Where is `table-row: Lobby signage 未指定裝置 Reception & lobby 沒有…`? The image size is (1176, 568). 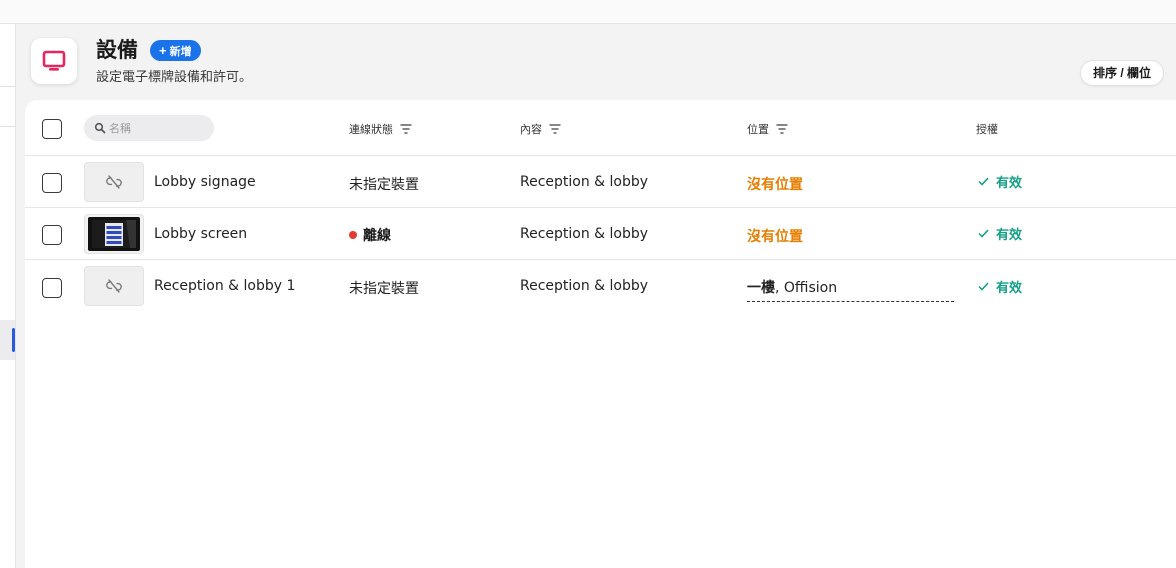 table-row: Lobby signage 未指定裝置 Reception & lobby 沒有… is located at coordinates (600, 182).